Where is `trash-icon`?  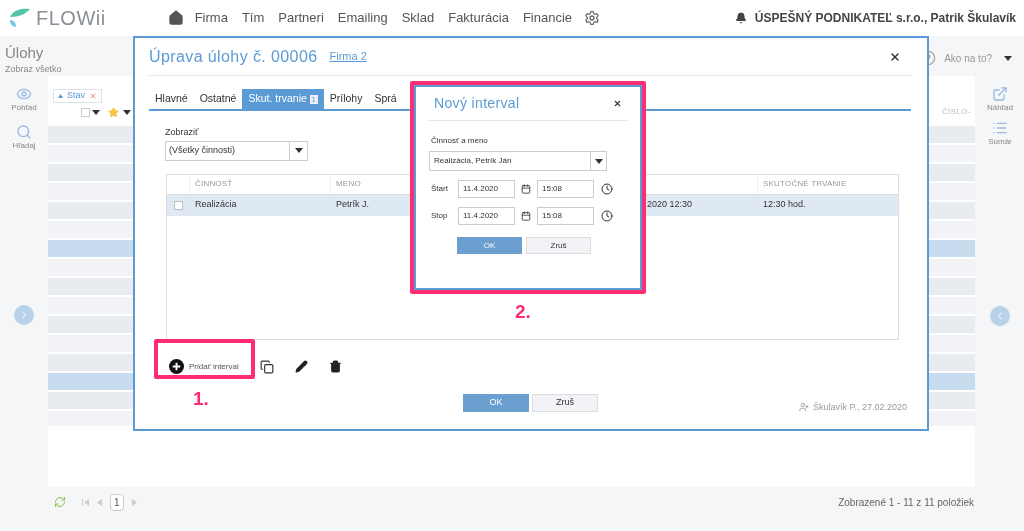
trash-icon is located at coordinates (335, 366).